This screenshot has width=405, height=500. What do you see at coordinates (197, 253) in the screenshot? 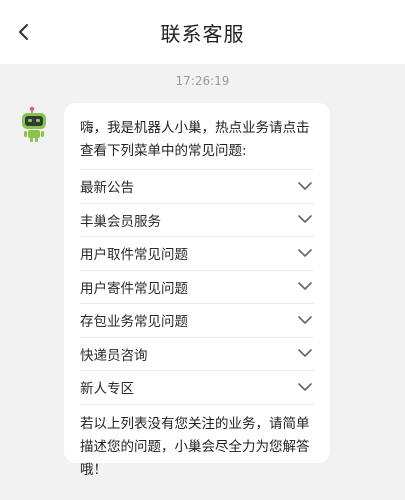
I see `faq-item-pickup: 用户取件常见问题` at bounding box center [197, 253].